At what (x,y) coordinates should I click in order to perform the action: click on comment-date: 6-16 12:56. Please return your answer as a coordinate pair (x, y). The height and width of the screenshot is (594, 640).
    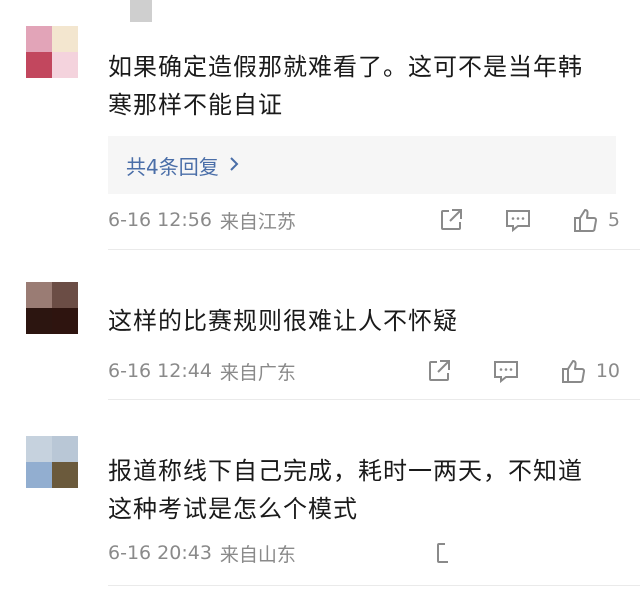
    Looking at the image, I should click on (160, 220).